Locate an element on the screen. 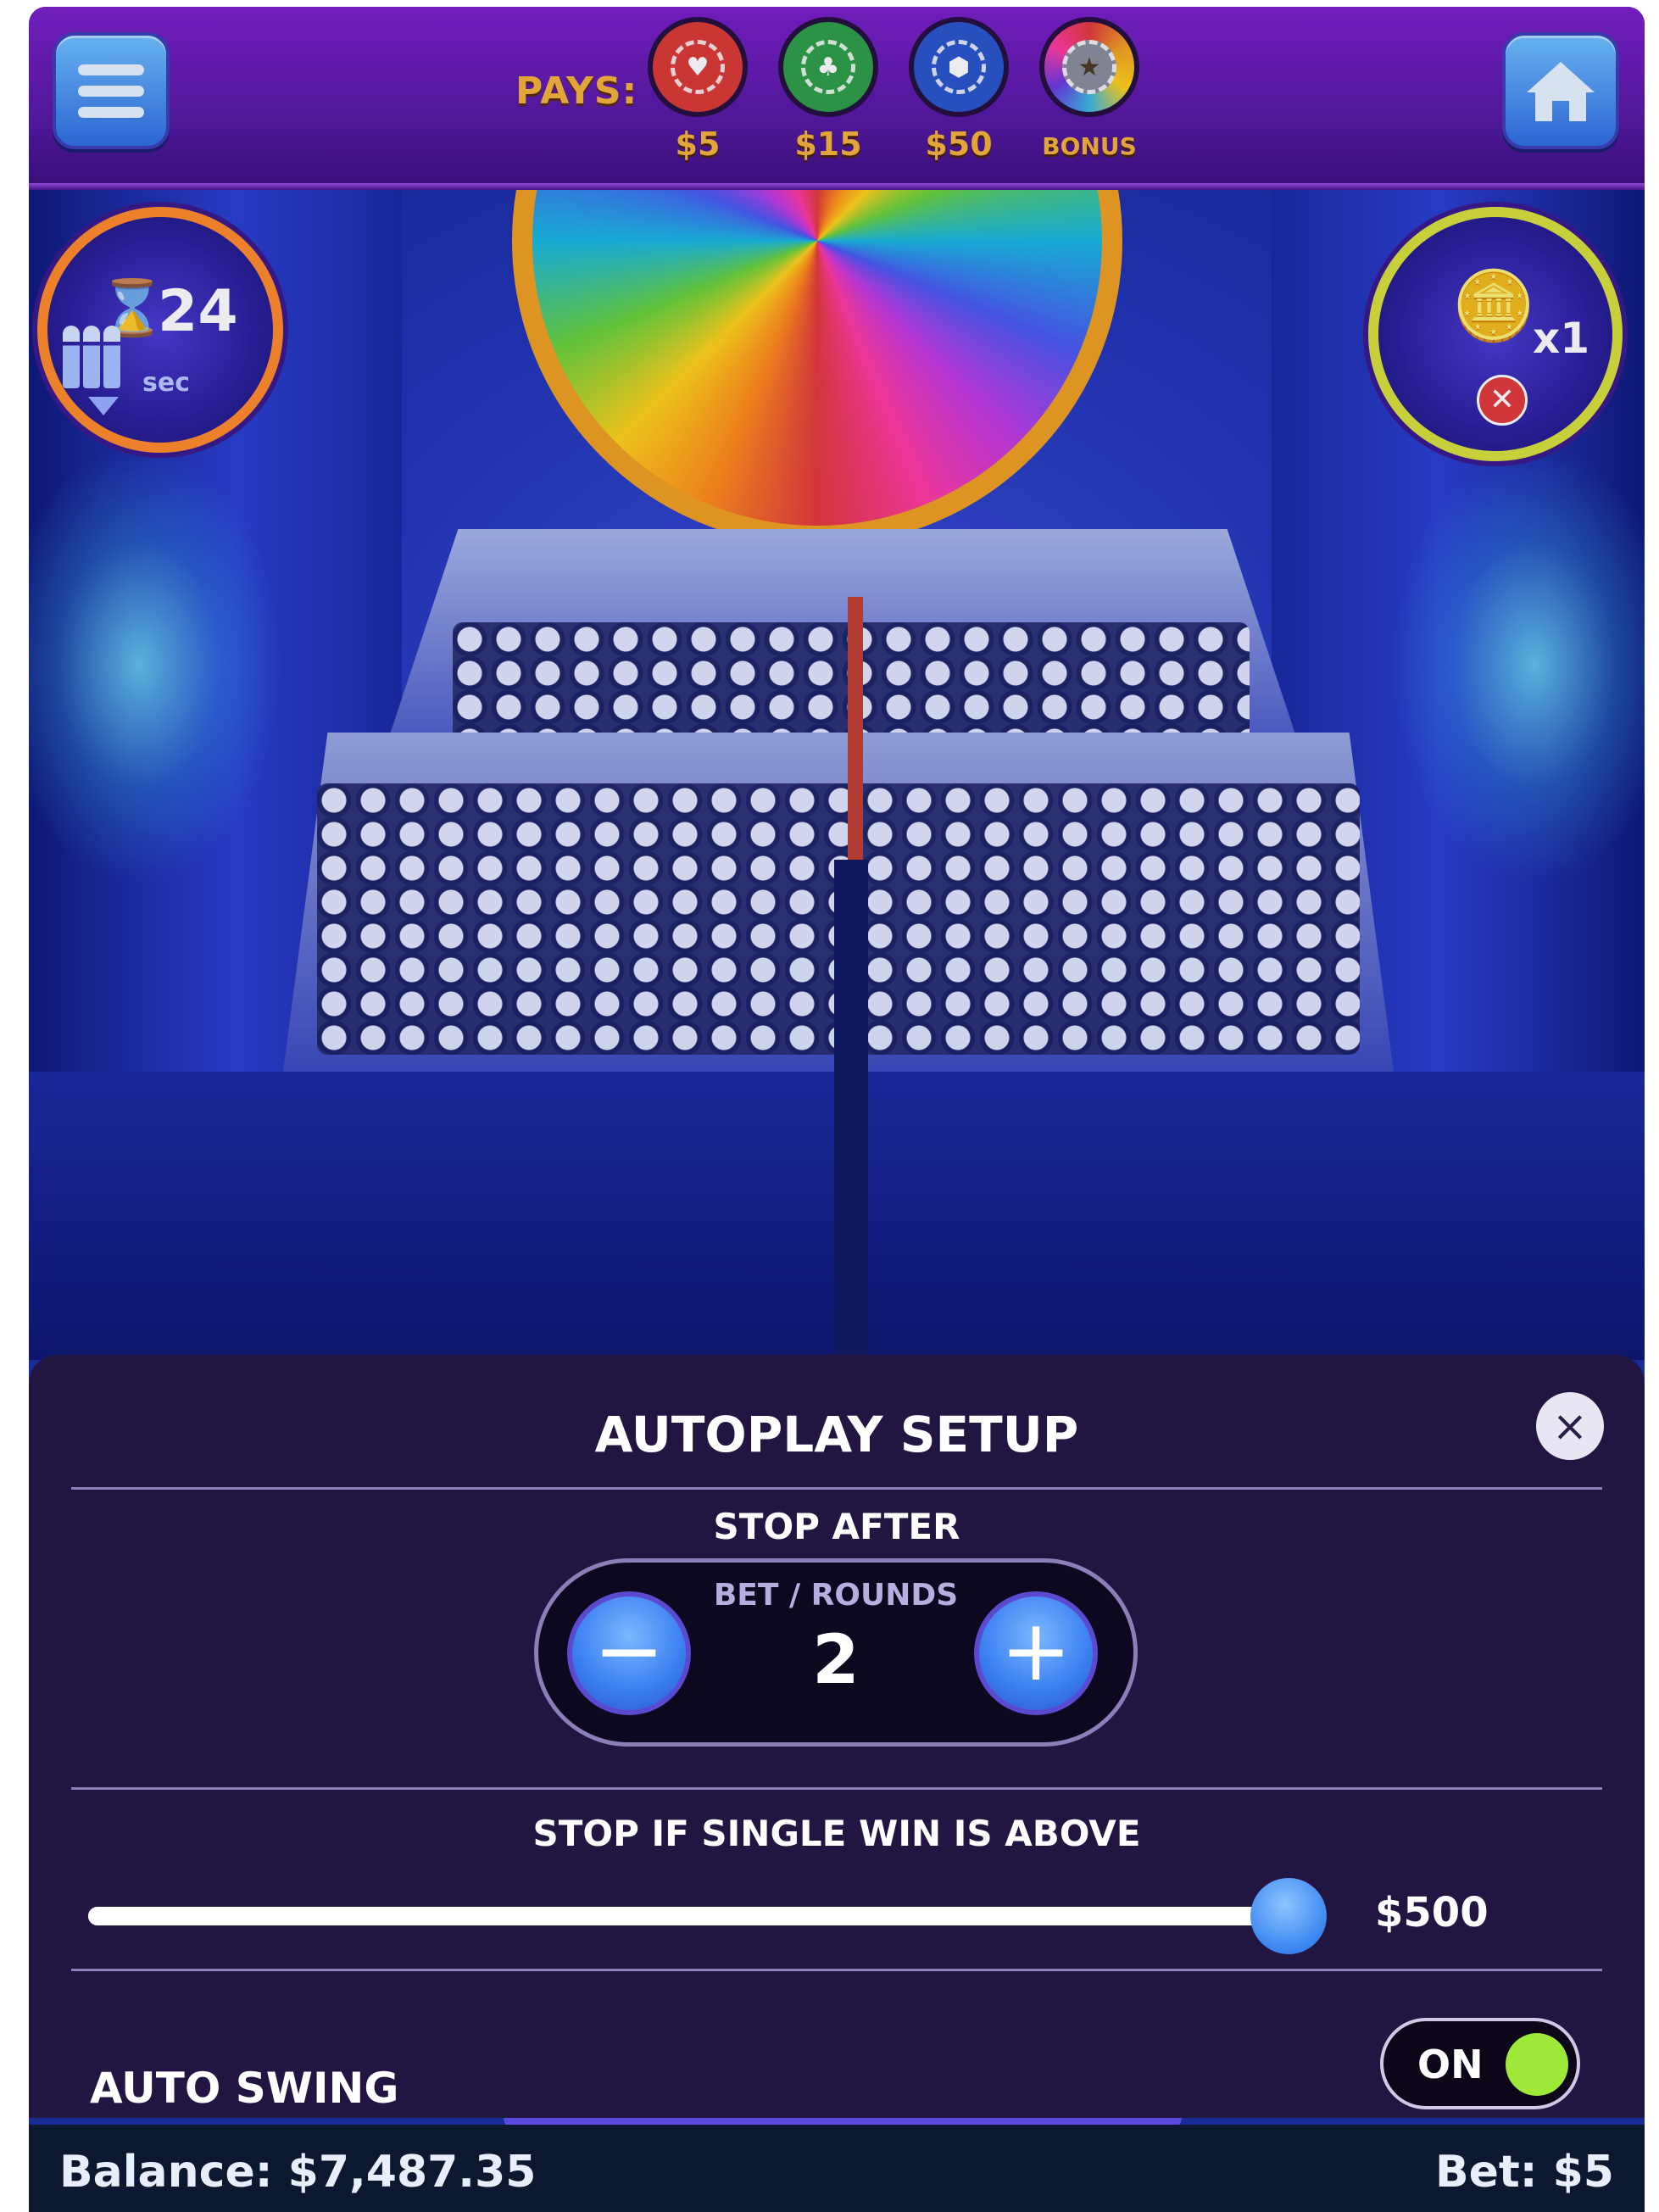 The height and width of the screenshot is (2212, 1659). increment-button: + is located at coordinates (1036, 1653).